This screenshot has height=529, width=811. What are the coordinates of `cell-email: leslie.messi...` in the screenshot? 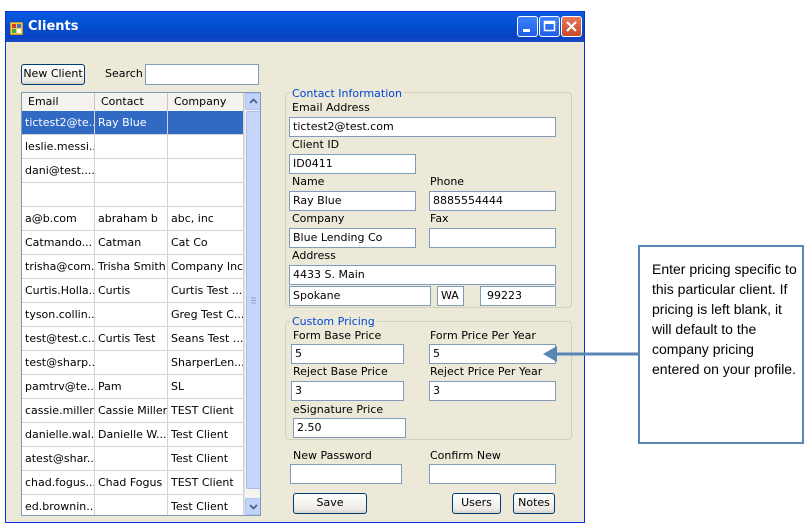 It's located at (58, 146).